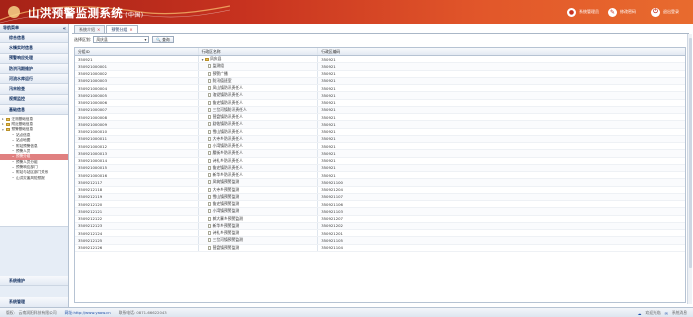  Describe the element at coordinates (259, 204) in the screenshot. I see `cell-region-name: 鲁史镇预警监测` at that location.